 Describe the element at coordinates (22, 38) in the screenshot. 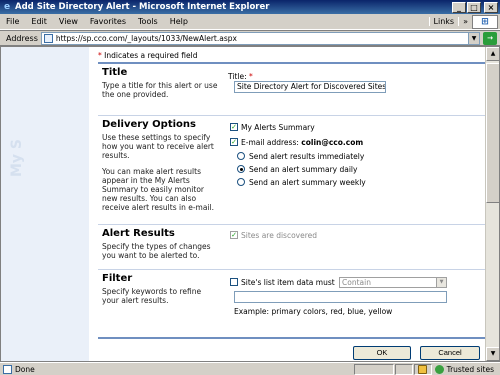

I see `address-label: Address` at that location.